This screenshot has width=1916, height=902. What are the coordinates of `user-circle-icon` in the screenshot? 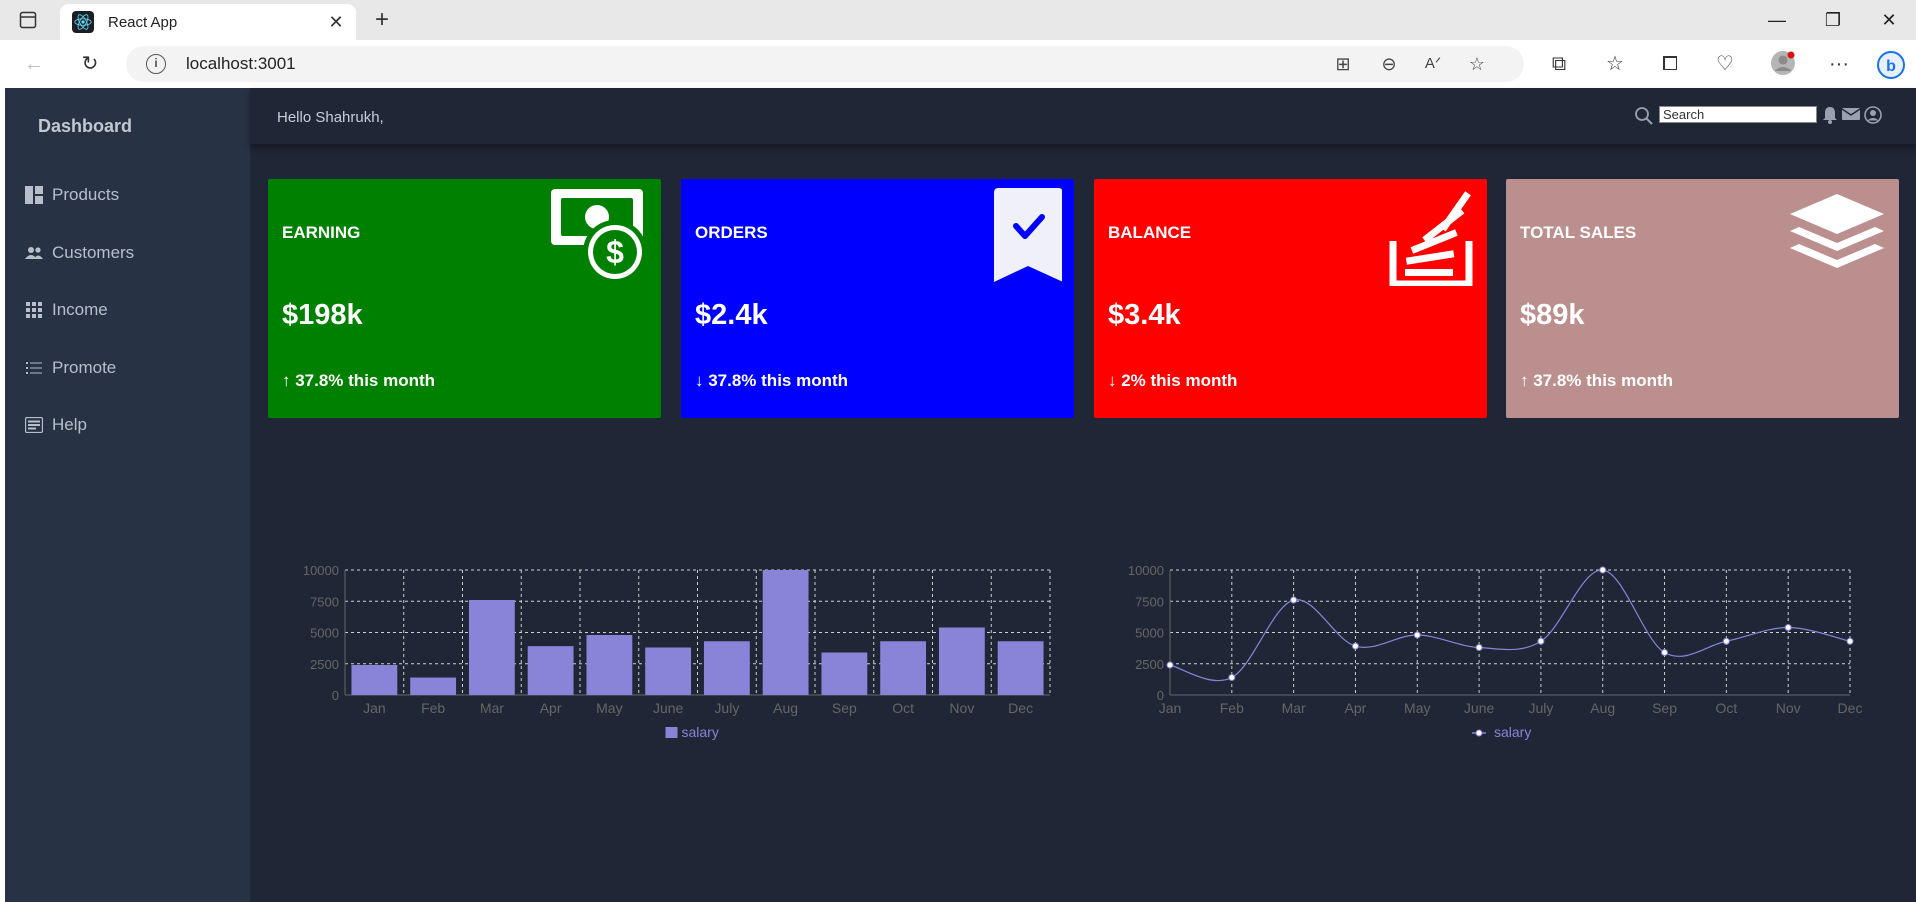 It's located at (1873, 115).